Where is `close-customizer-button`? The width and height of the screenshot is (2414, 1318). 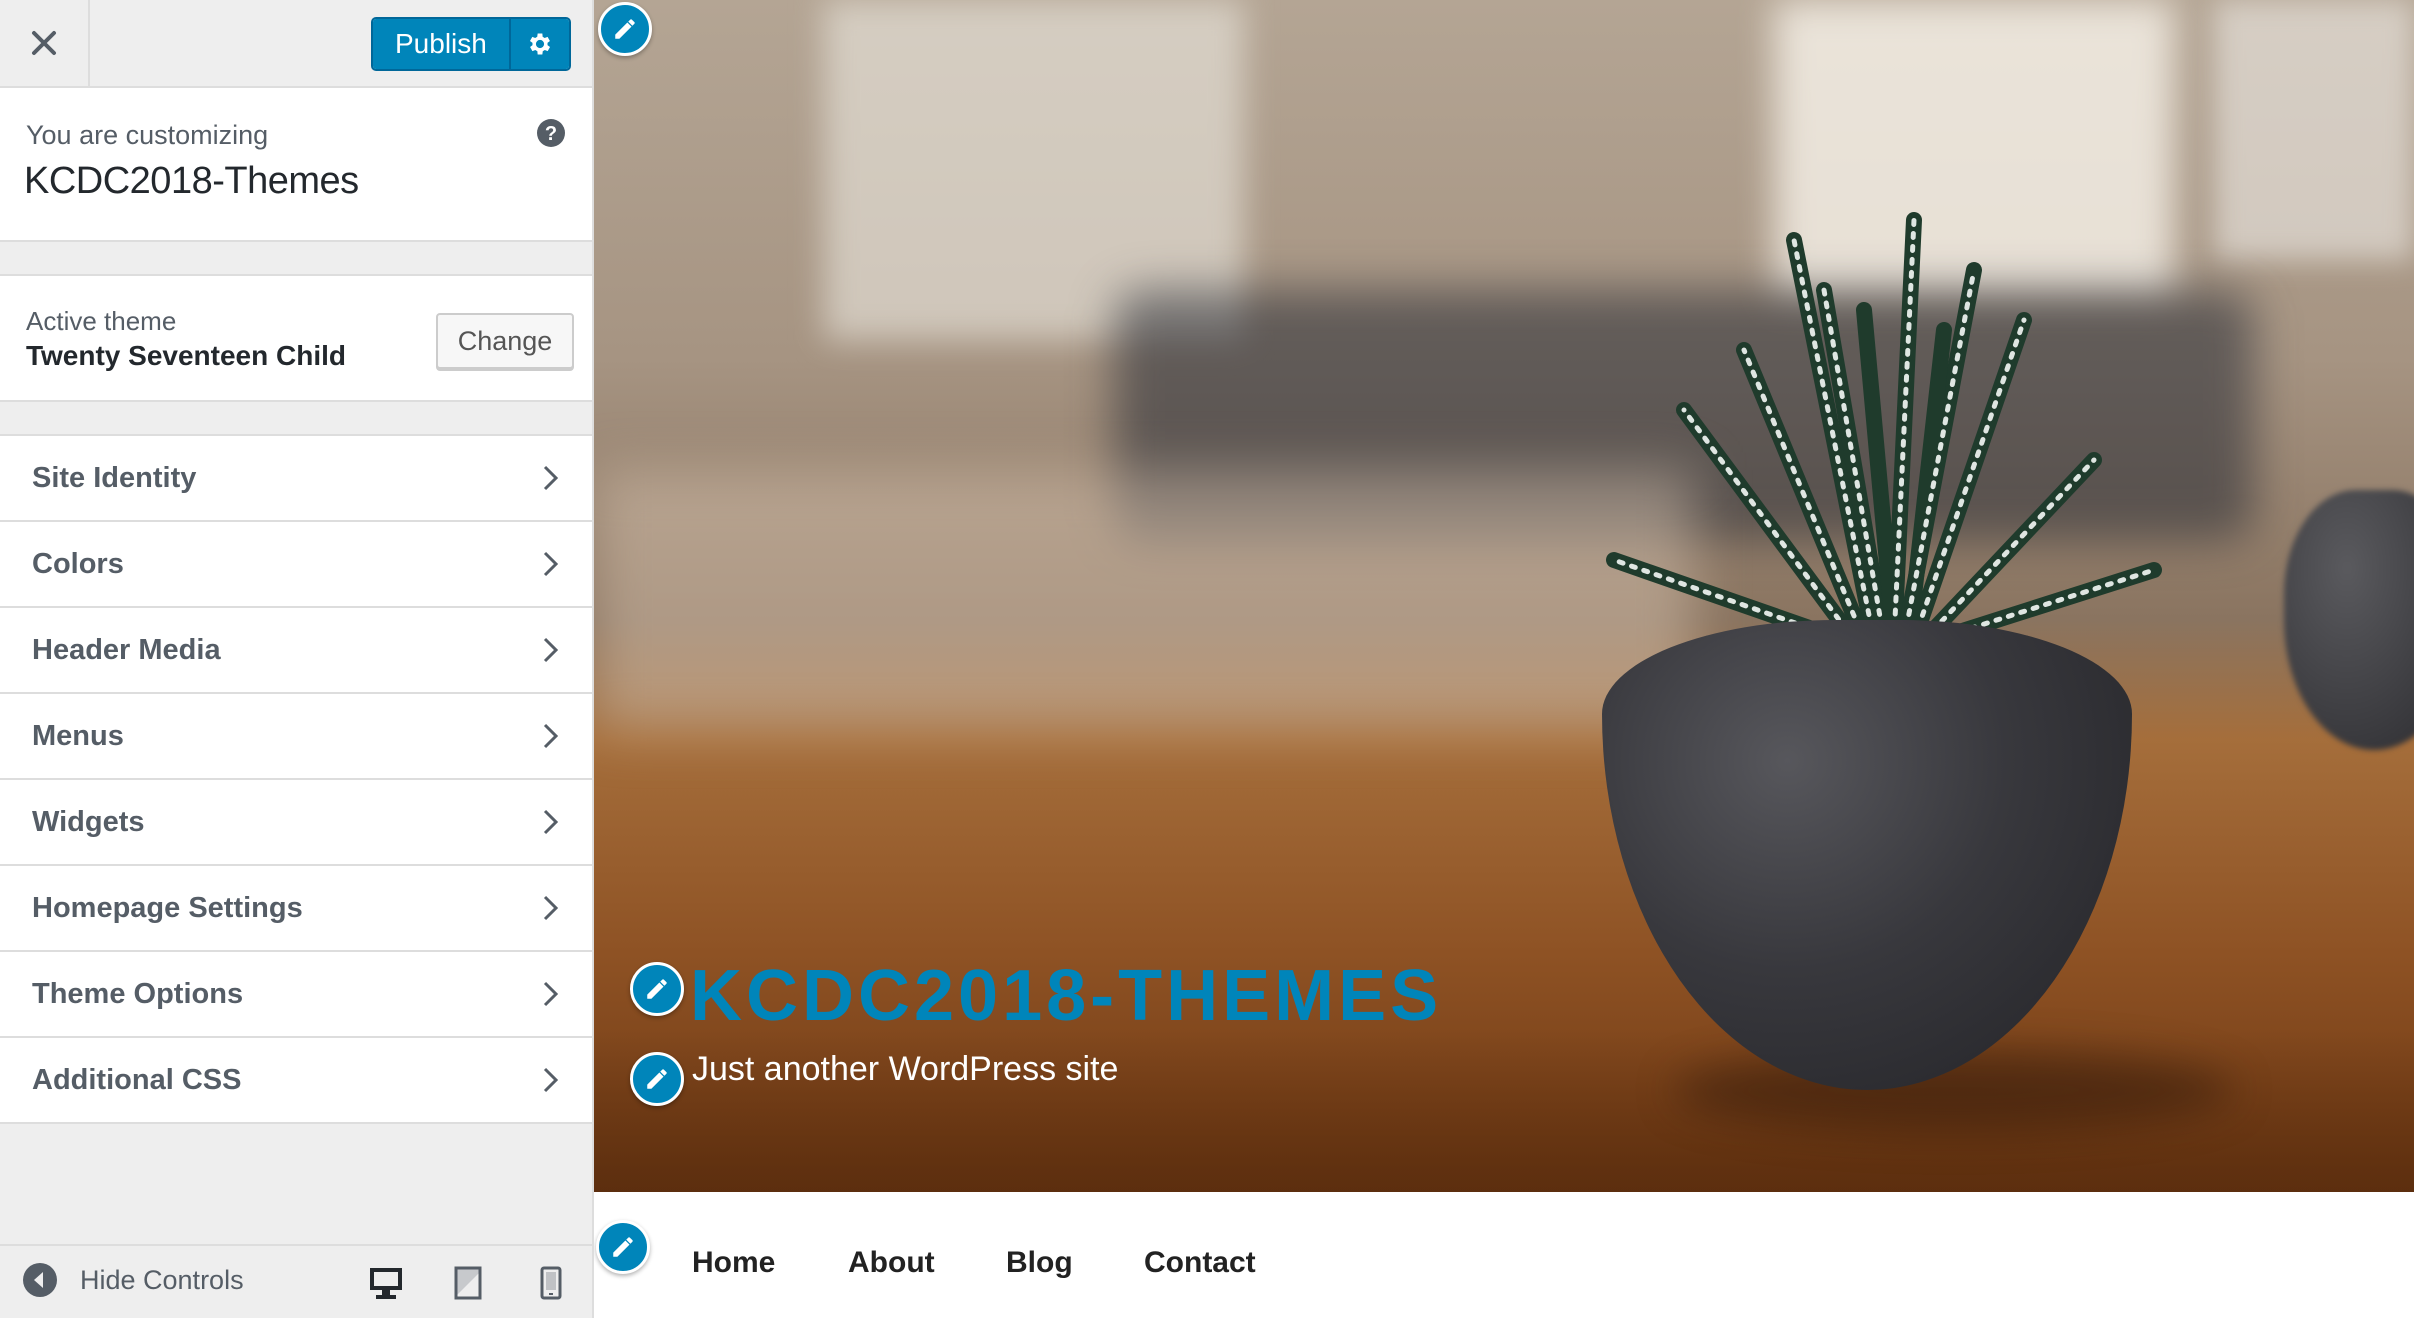
close-customizer-button is located at coordinates (45, 43).